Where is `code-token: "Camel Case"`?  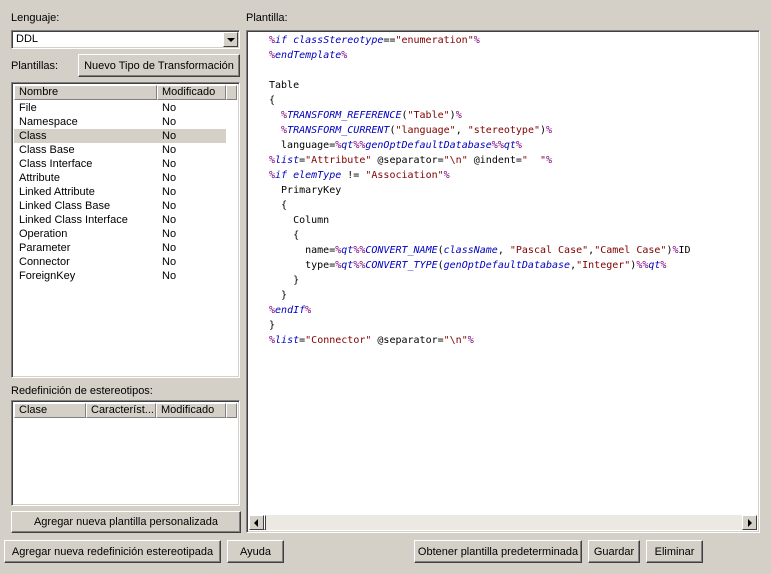 code-token: "Camel Case" is located at coordinates (630, 250).